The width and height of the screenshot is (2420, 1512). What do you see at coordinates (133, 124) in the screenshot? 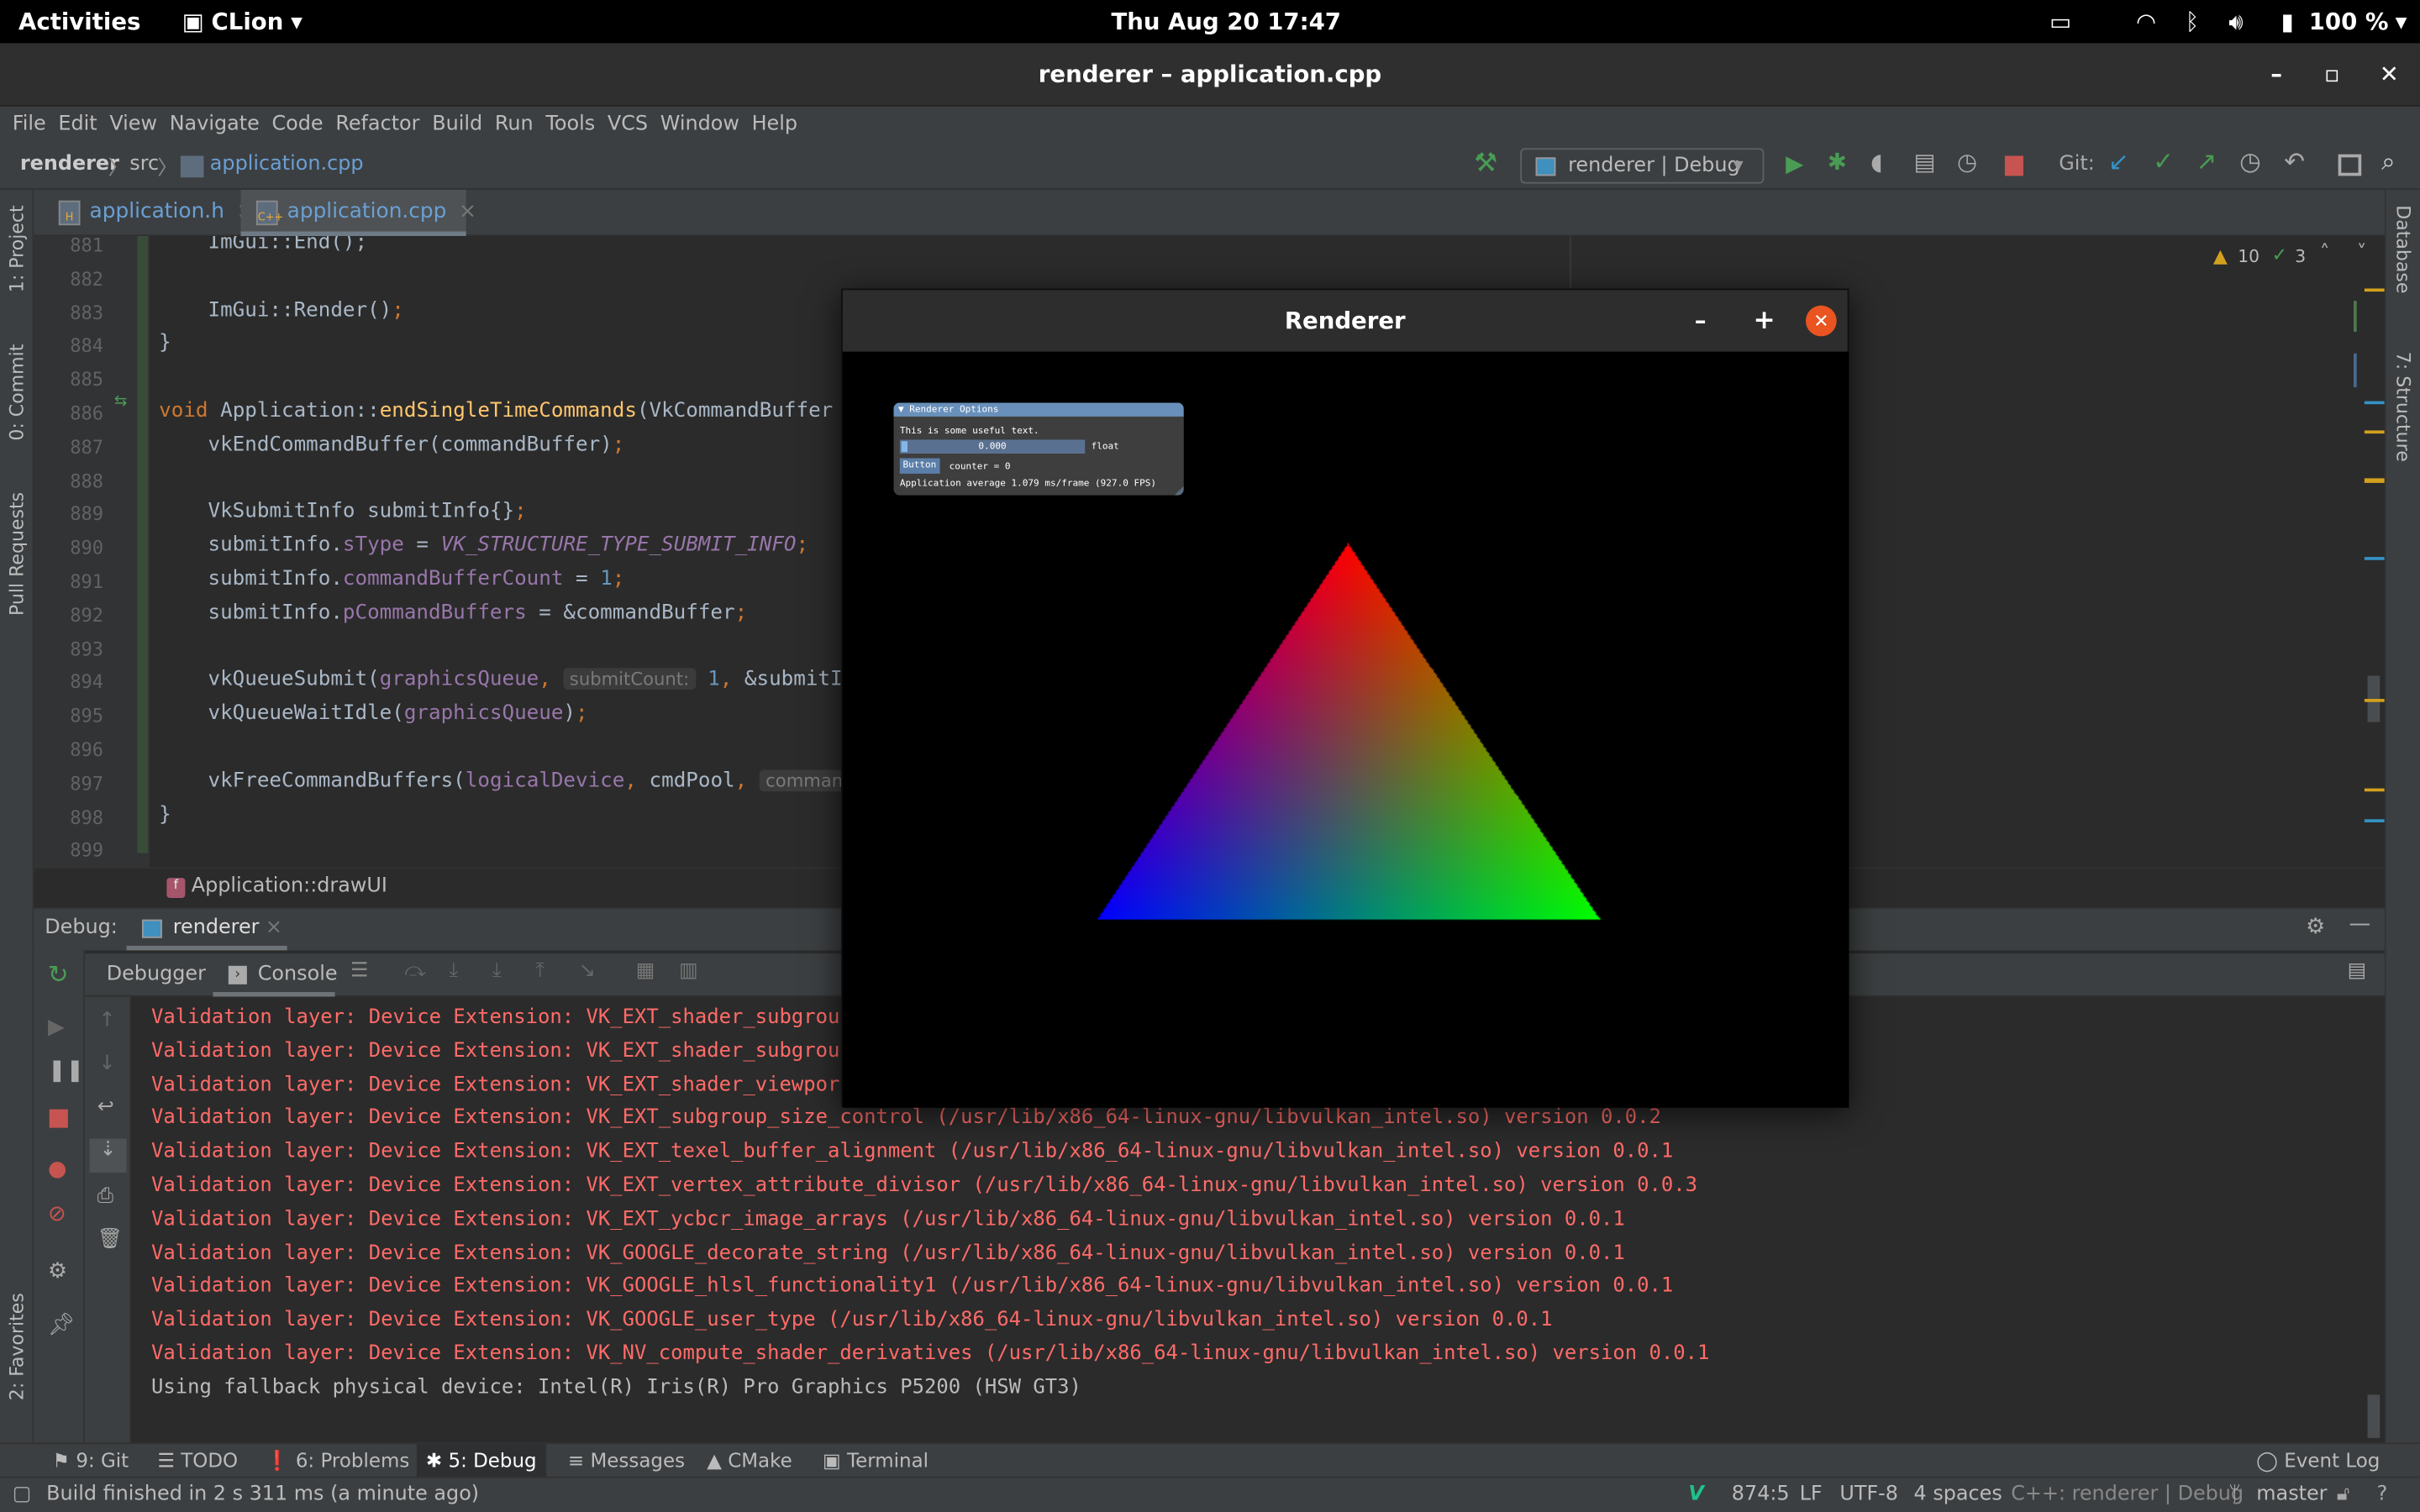
I see `menu-view: View` at bounding box center [133, 124].